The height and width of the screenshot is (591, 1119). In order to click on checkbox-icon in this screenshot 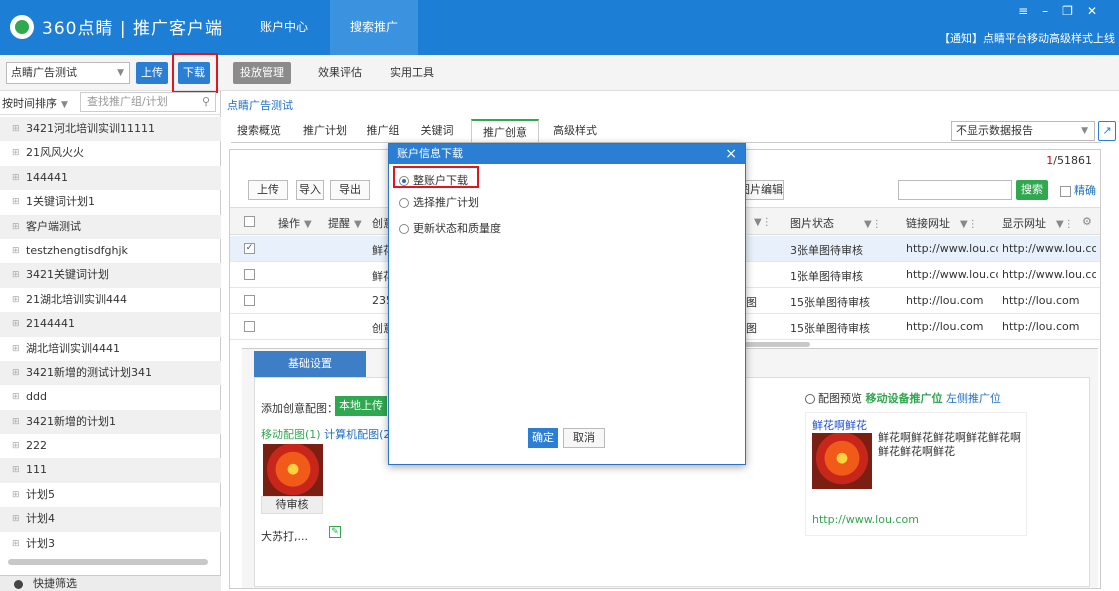, I will do `click(1065, 191)`.